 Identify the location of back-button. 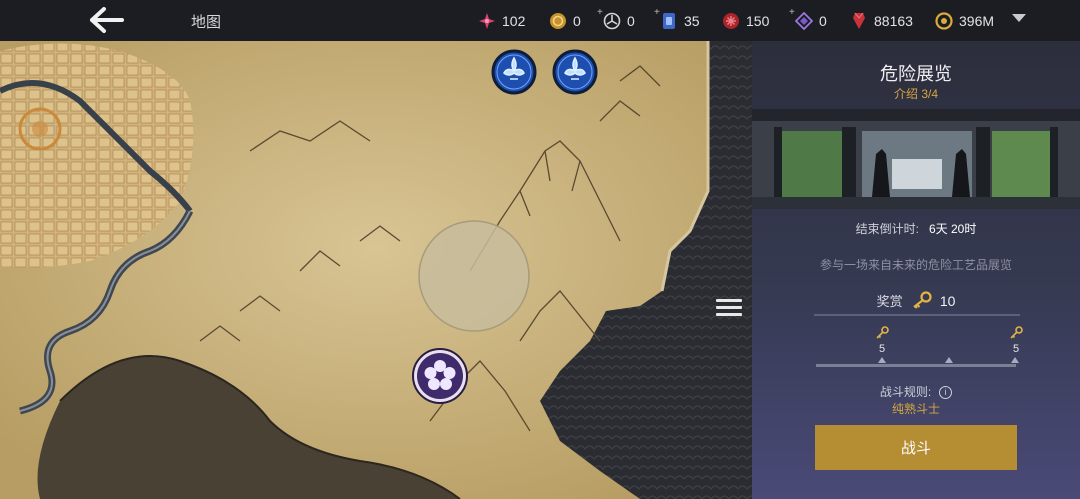
(106, 20).